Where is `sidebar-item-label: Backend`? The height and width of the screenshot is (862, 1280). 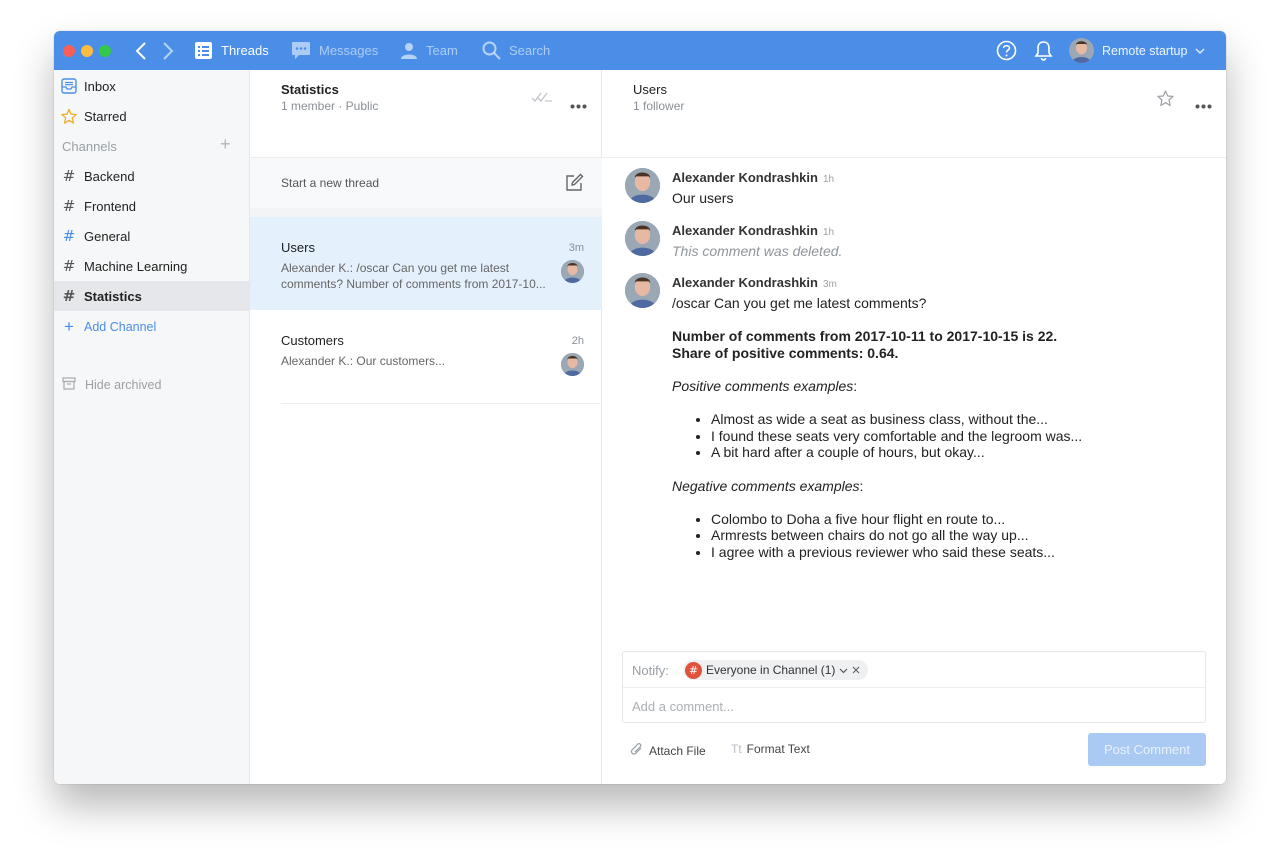
sidebar-item-label: Backend is located at coordinates (109, 176).